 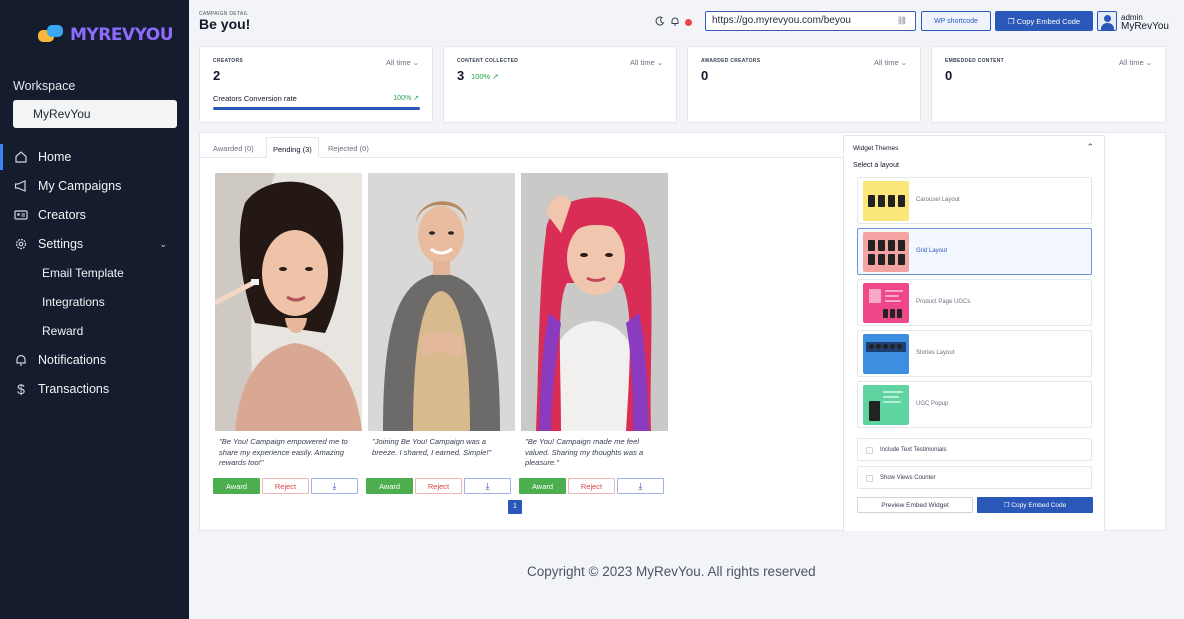 I want to click on stat-label: CONTENT COLLECTED, so click(x=488, y=61).